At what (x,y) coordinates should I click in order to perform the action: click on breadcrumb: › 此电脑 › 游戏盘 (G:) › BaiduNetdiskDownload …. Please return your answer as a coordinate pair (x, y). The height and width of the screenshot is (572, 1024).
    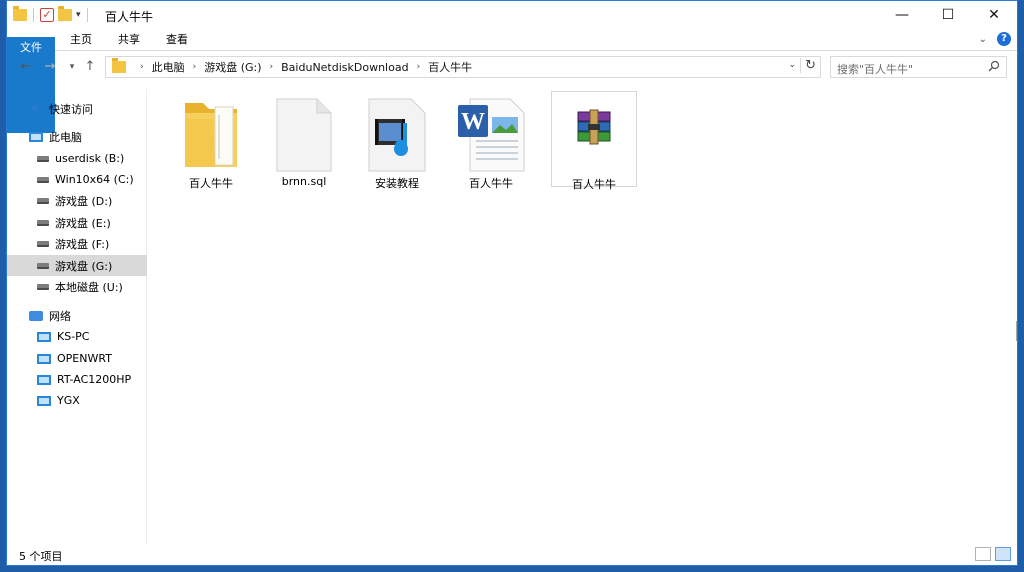
    Looking at the image, I should click on (302, 67).